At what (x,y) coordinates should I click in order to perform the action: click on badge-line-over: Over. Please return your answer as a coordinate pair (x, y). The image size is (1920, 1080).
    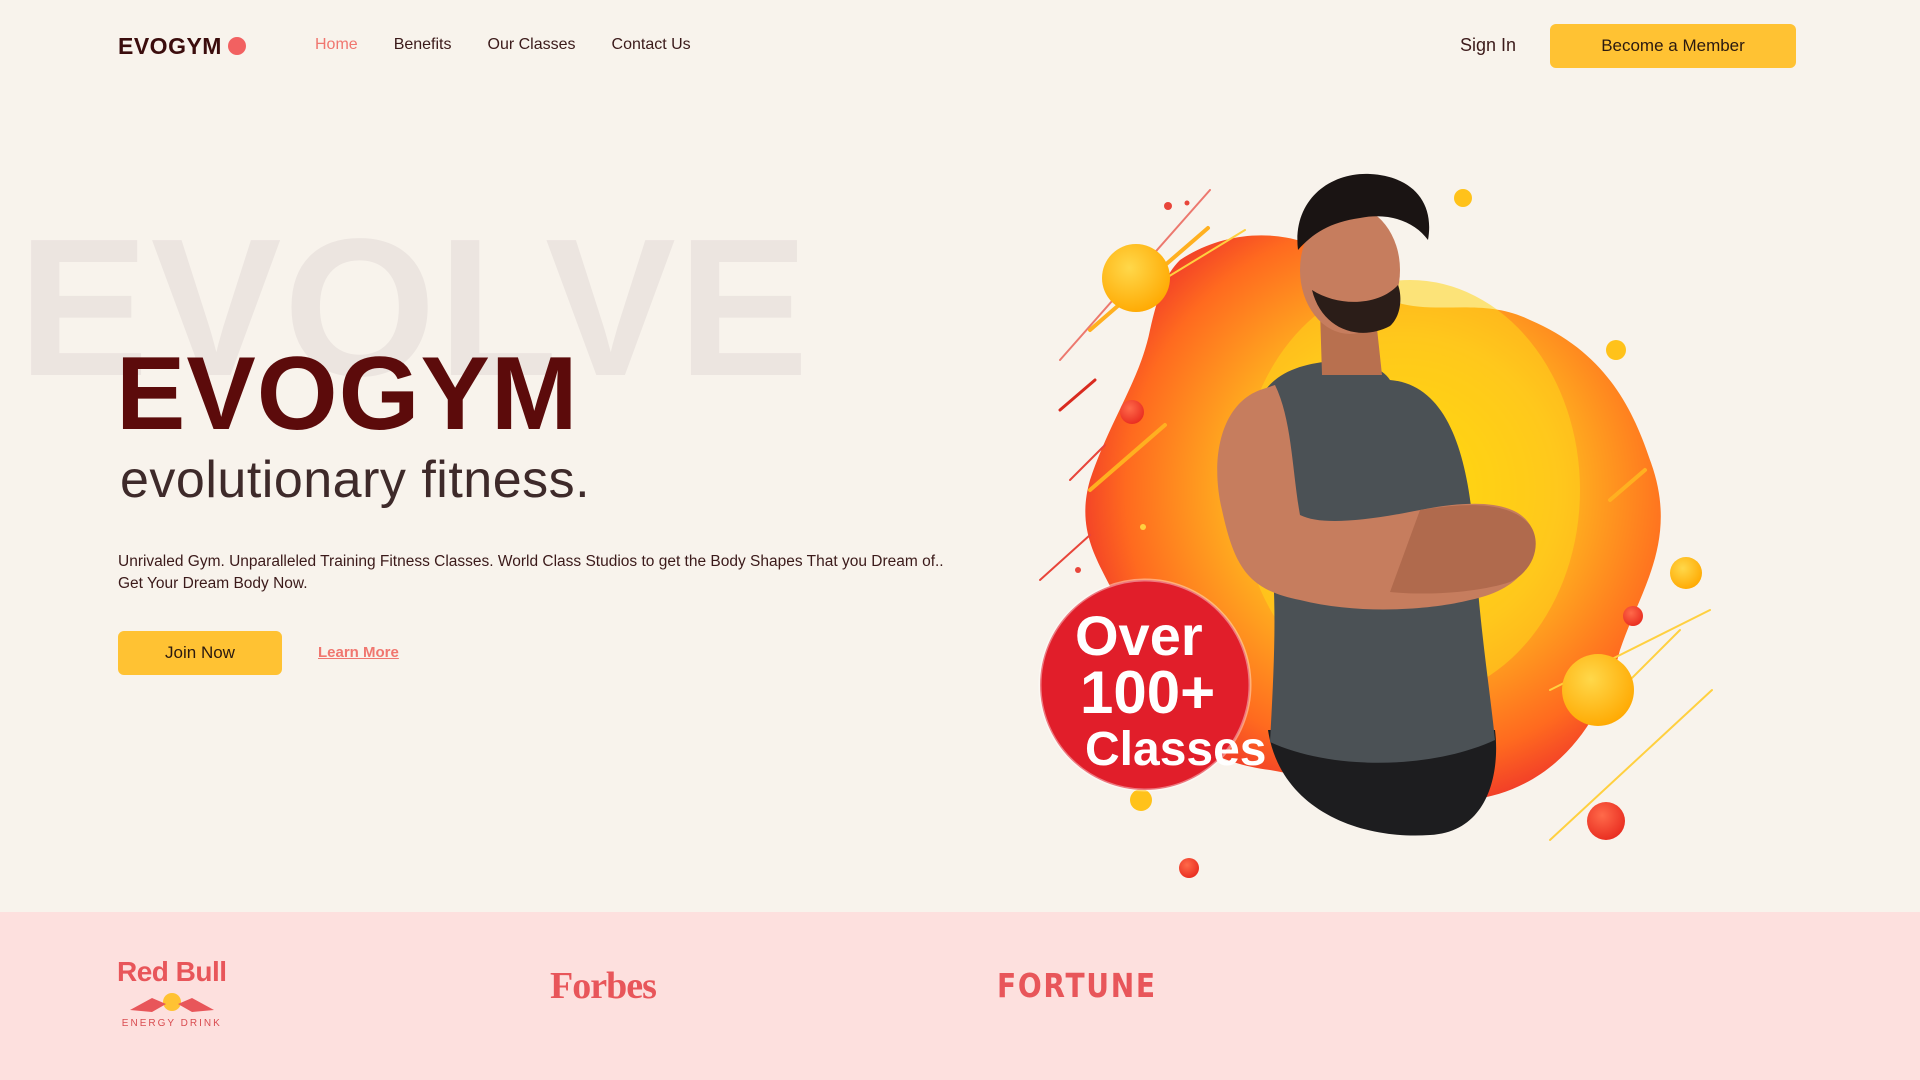
    Looking at the image, I should click on (1139, 635).